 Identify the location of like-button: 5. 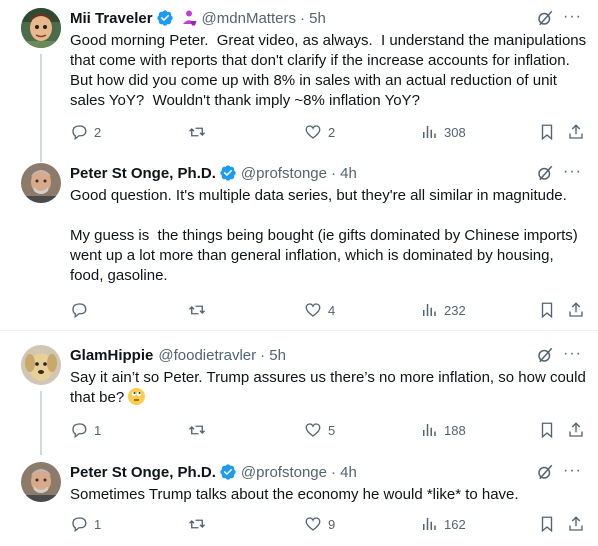
(319, 430).